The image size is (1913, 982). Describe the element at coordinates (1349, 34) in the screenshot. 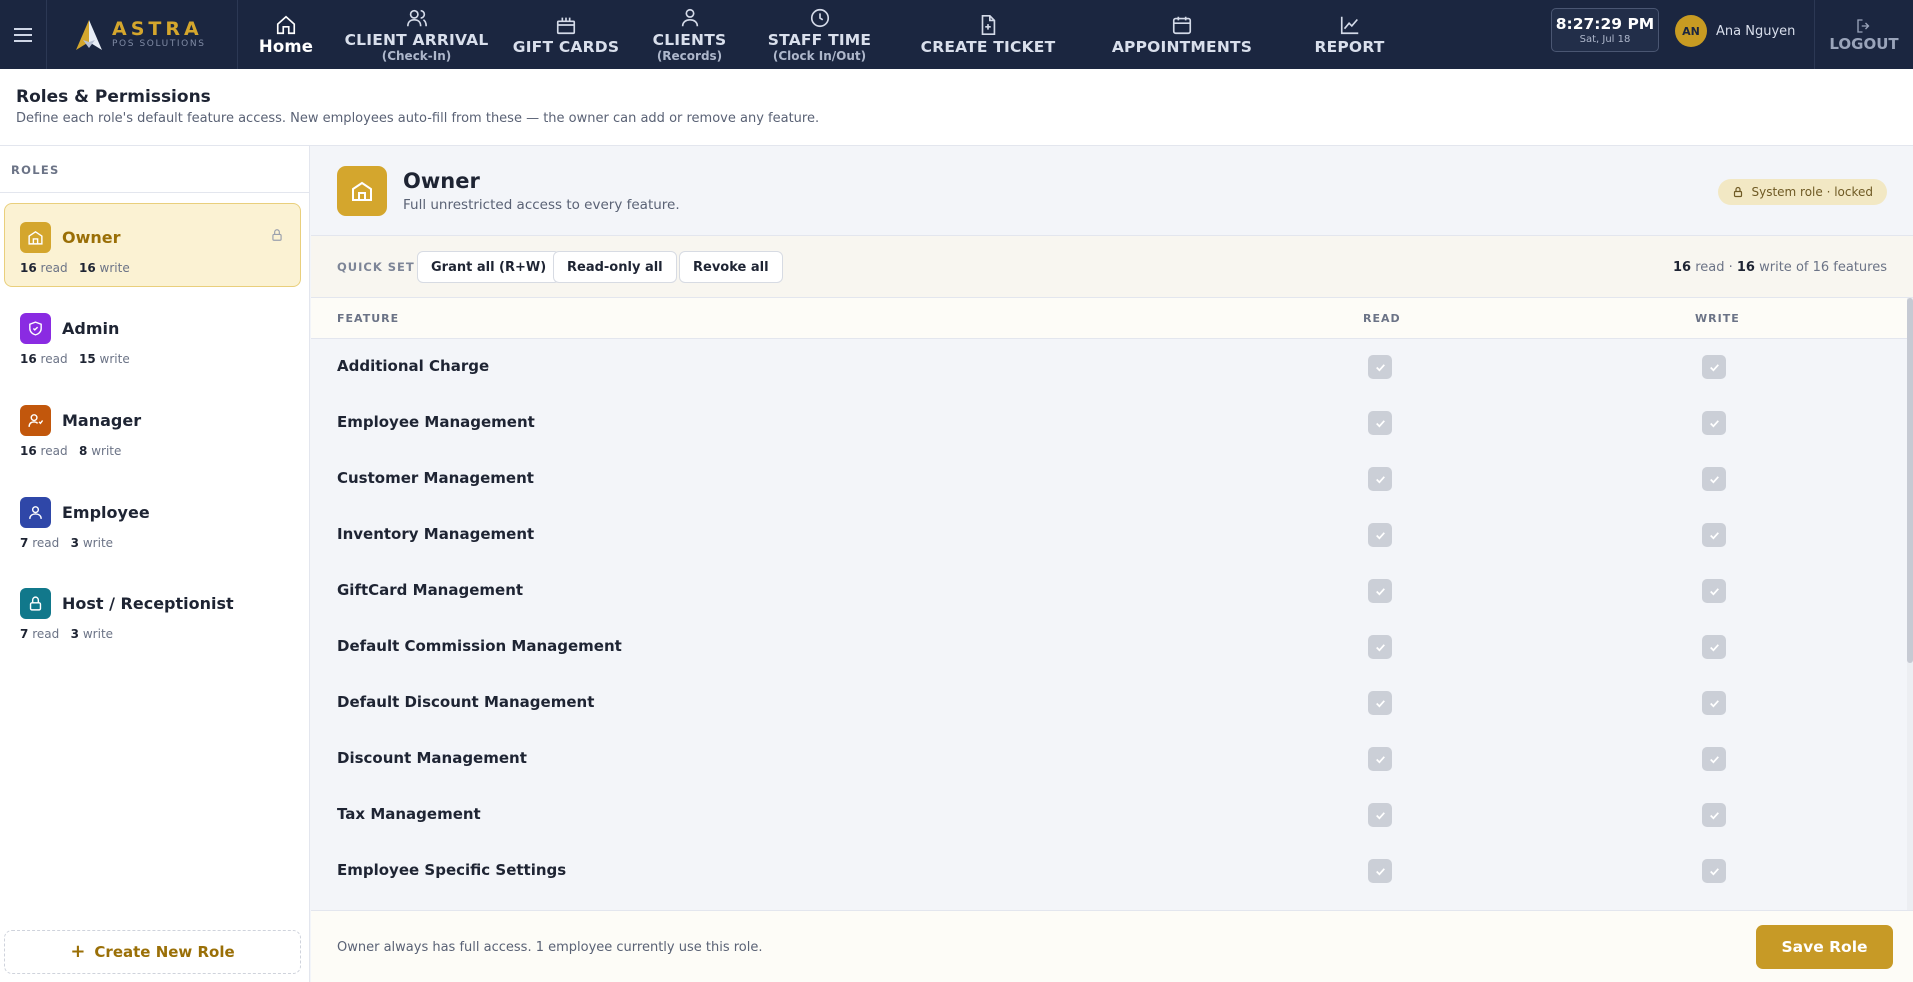

I see `nav-report: REPORT` at that location.